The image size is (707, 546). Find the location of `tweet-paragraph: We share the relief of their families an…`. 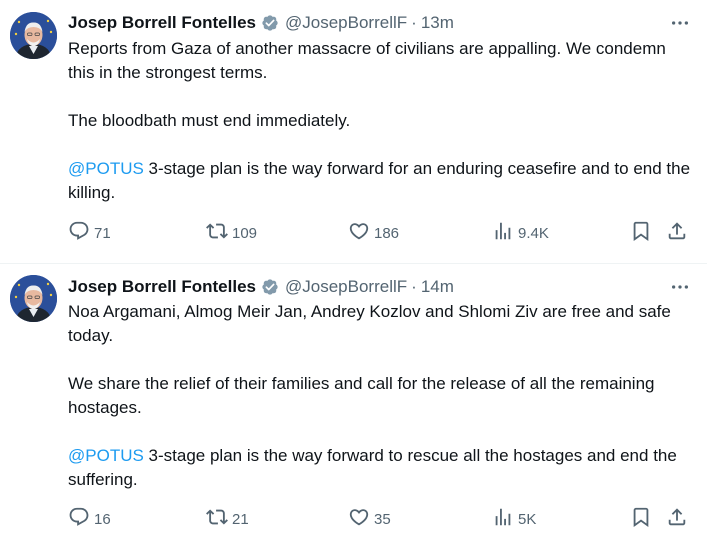

tweet-paragraph: We share the relief of their families an… is located at coordinates (361, 395).